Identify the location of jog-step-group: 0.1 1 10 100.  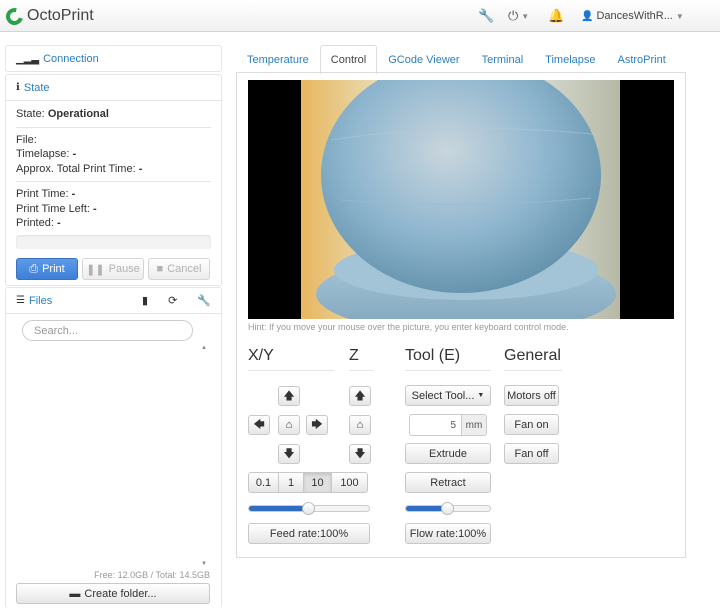
(308, 482).